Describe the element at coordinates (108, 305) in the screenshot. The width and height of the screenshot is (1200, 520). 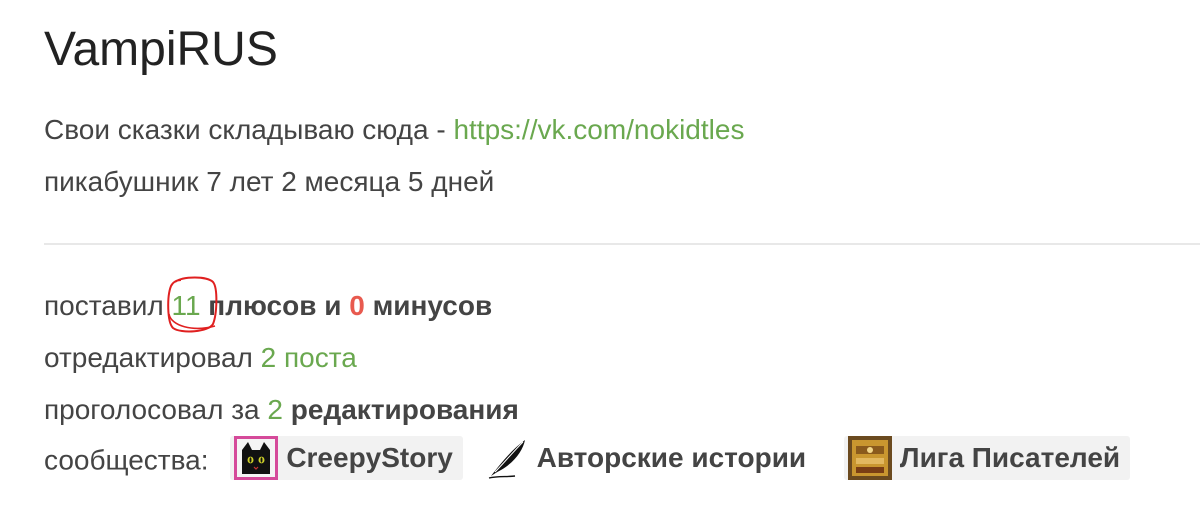
I see `votes-prefix: поставил` at that location.